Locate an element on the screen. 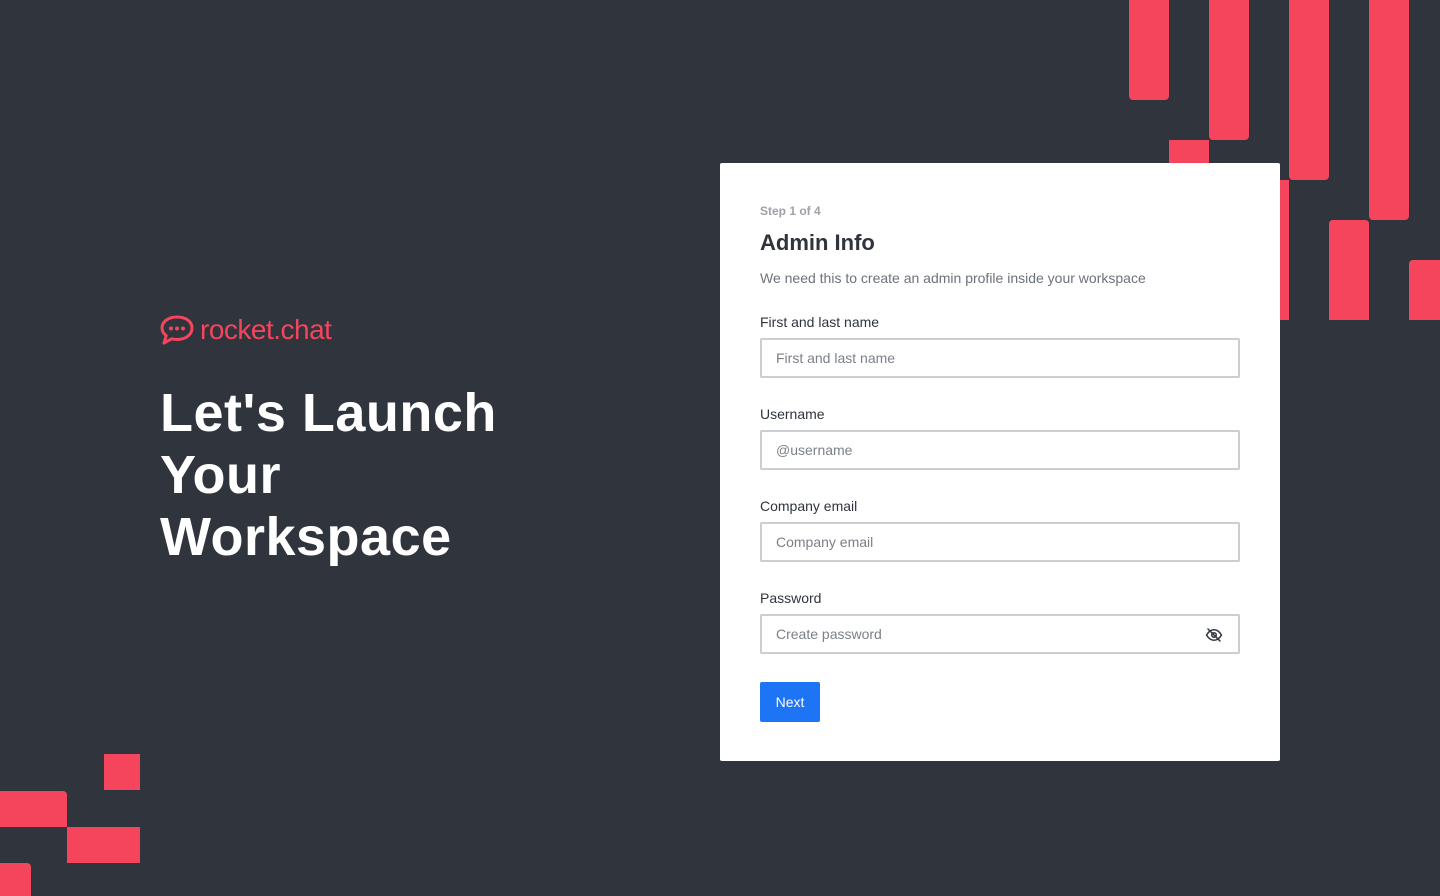  brand-name: rocket.chat is located at coordinates (266, 329).